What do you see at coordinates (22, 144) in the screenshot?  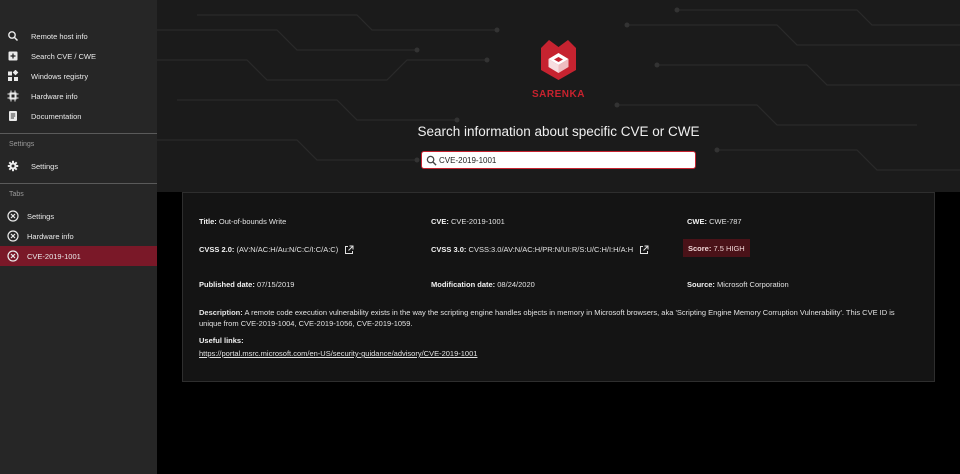 I see `section-title-settings: Settings` at bounding box center [22, 144].